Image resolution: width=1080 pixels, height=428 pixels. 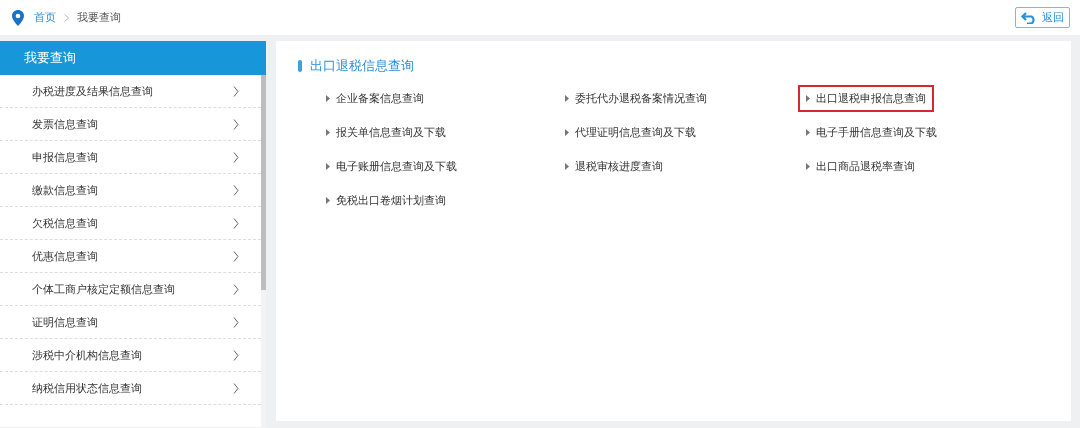 I want to click on query-link: 委托代办退税备案情况查询, so click(x=636, y=98).